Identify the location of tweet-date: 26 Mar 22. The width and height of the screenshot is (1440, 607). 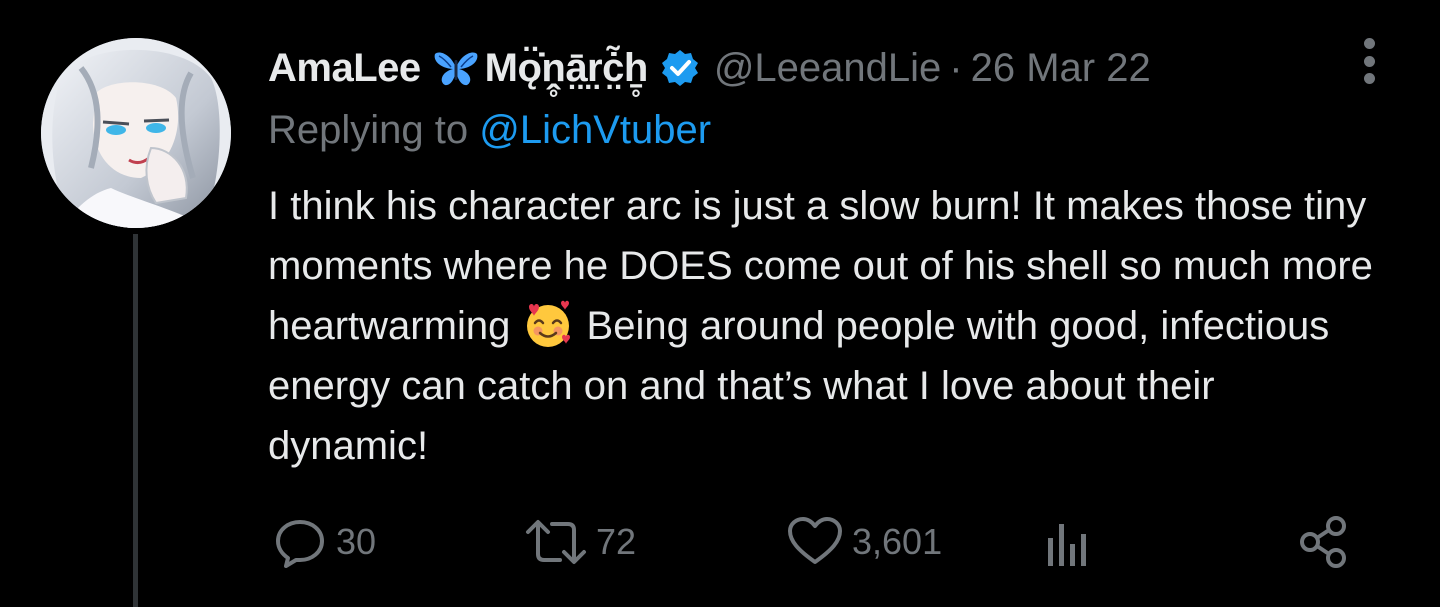
(1061, 68).